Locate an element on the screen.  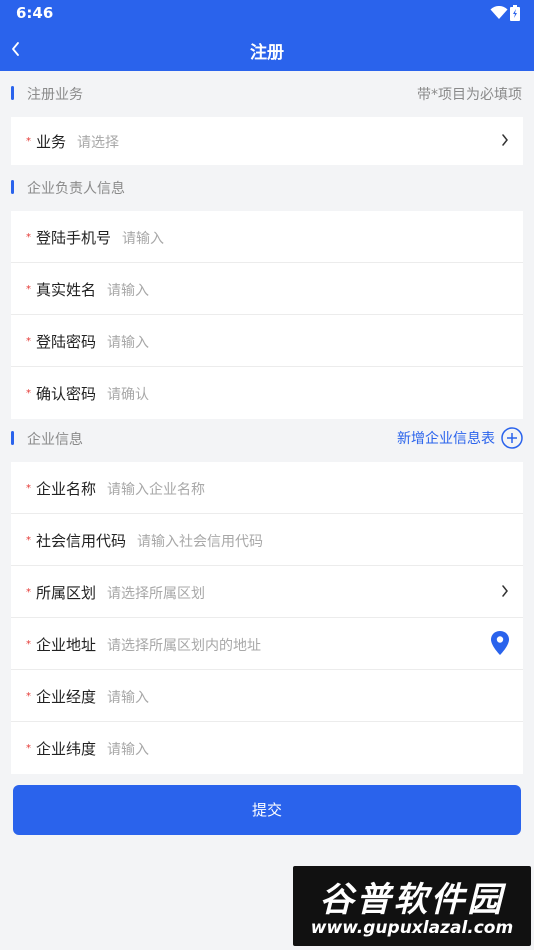
field-label: 企业名称 is located at coordinates (66, 489).